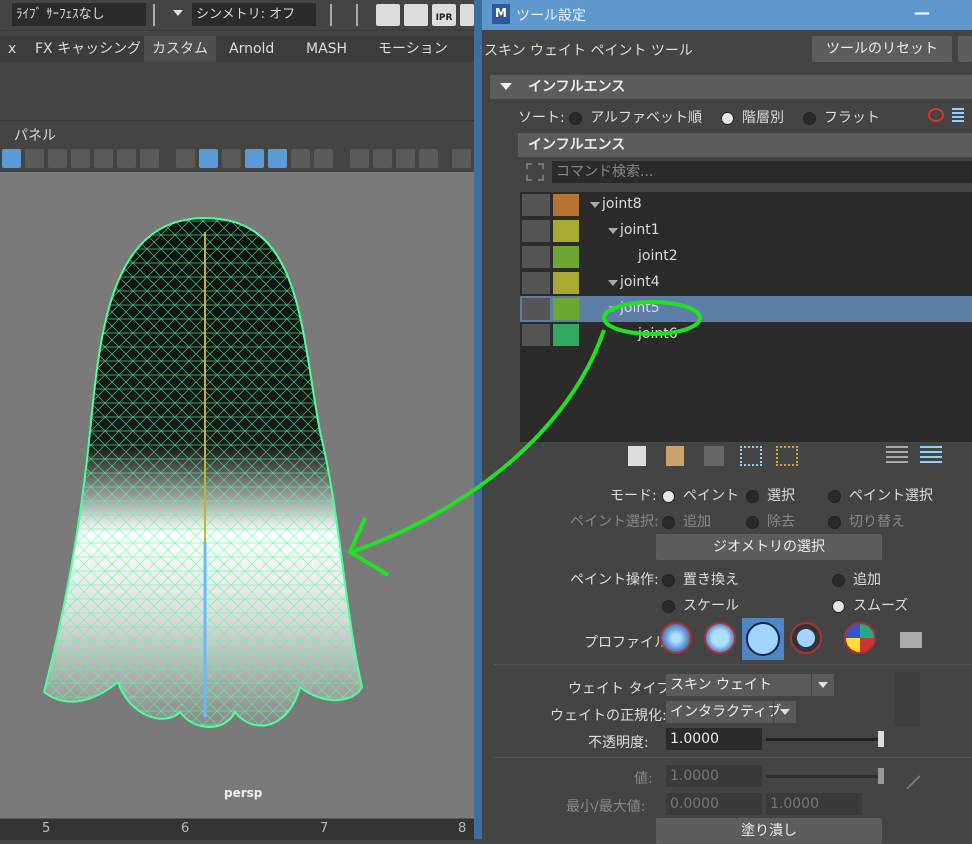 Image resolution: width=972 pixels, height=844 pixels. Describe the element at coordinates (359, 158) in the screenshot. I see `screen-space-ao-icon` at that location.